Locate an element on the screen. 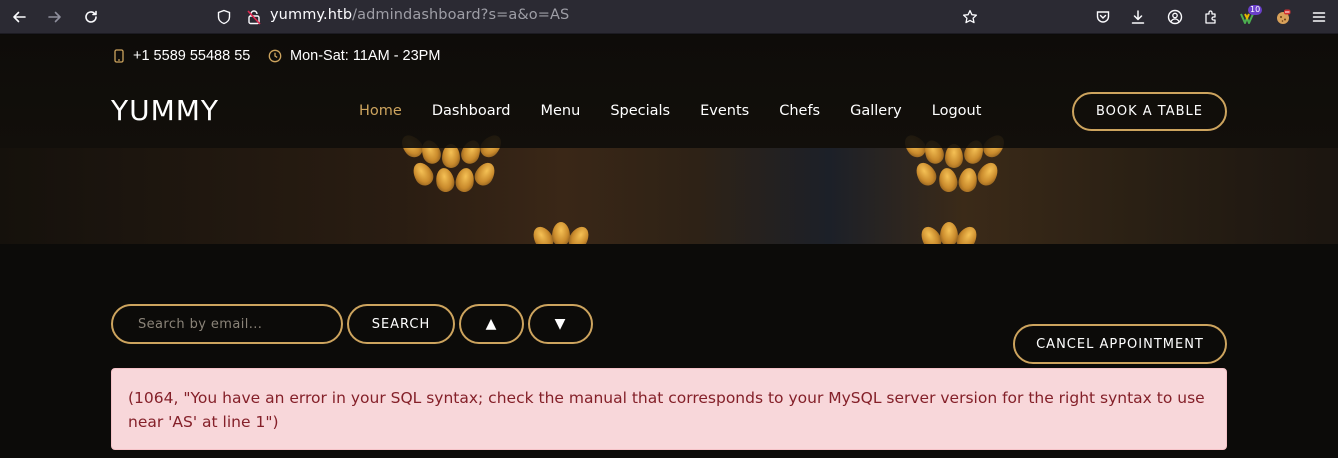  phone-icon is located at coordinates (119, 56).